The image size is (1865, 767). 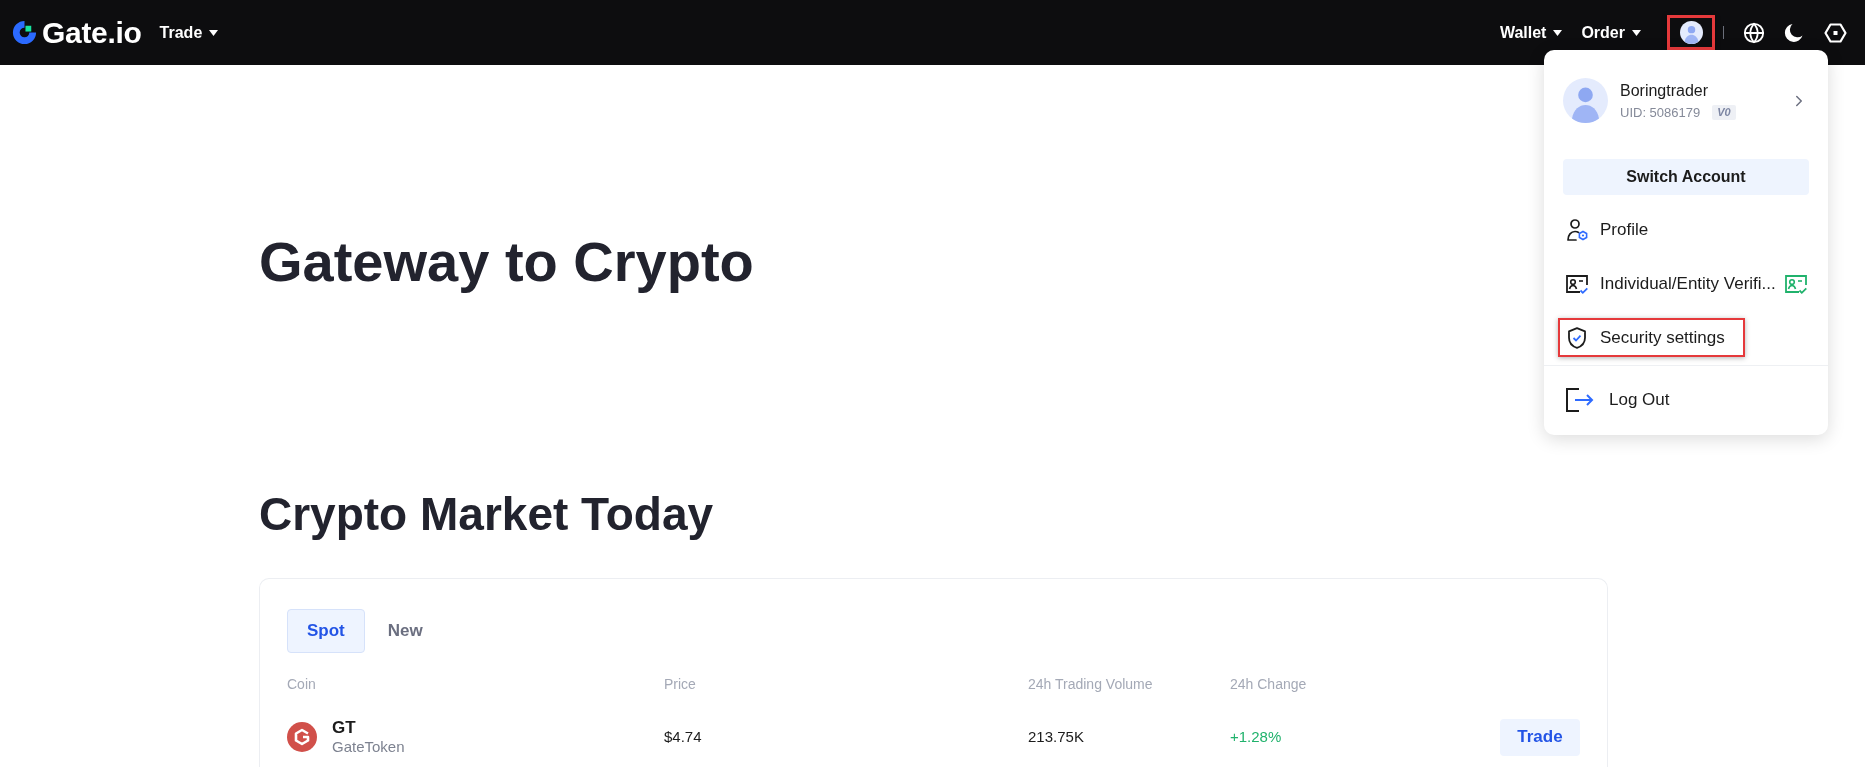 What do you see at coordinates (92, 32) in the screenshot?
I see `logo-text: Gate.io` at bounding box center [92, 32].